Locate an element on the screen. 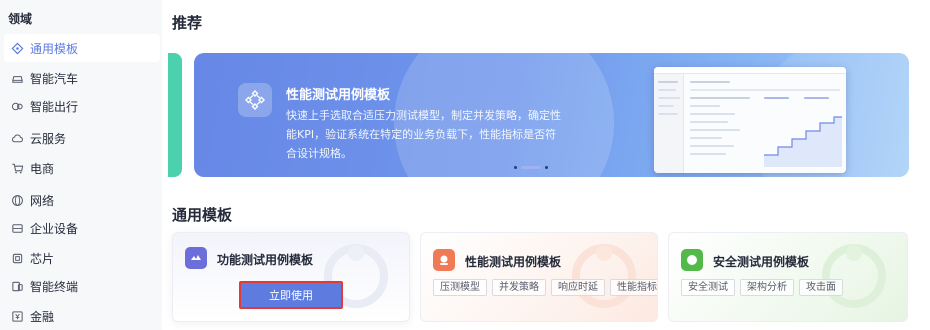 This screenshot has width=930, height=330. sidebar-item-label: 芯片 is located at coordinates (42, 258).